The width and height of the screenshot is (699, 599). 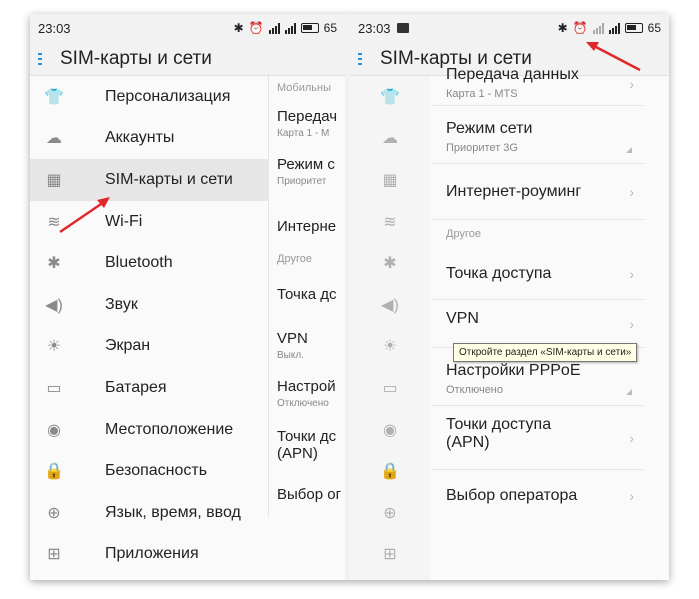 I want to click on app-bar: SIM-карты и сети, so click(x=187, y=59).